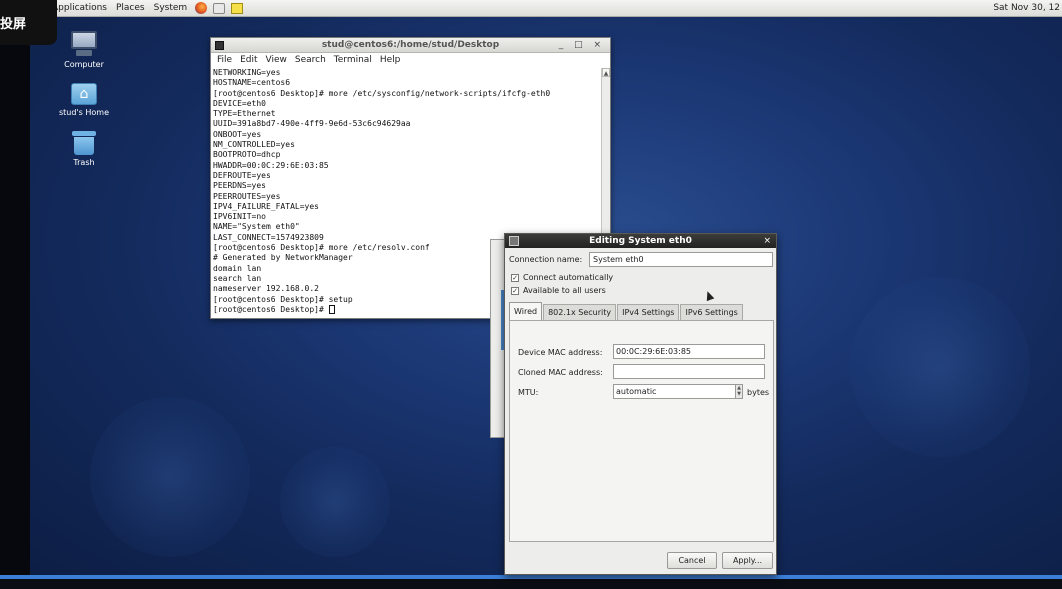 The height and width of the screenshot is (589, 1062). Describe the element at coordinates (310, 60) in the screenshot. I see `menu-search: Search` at that location.